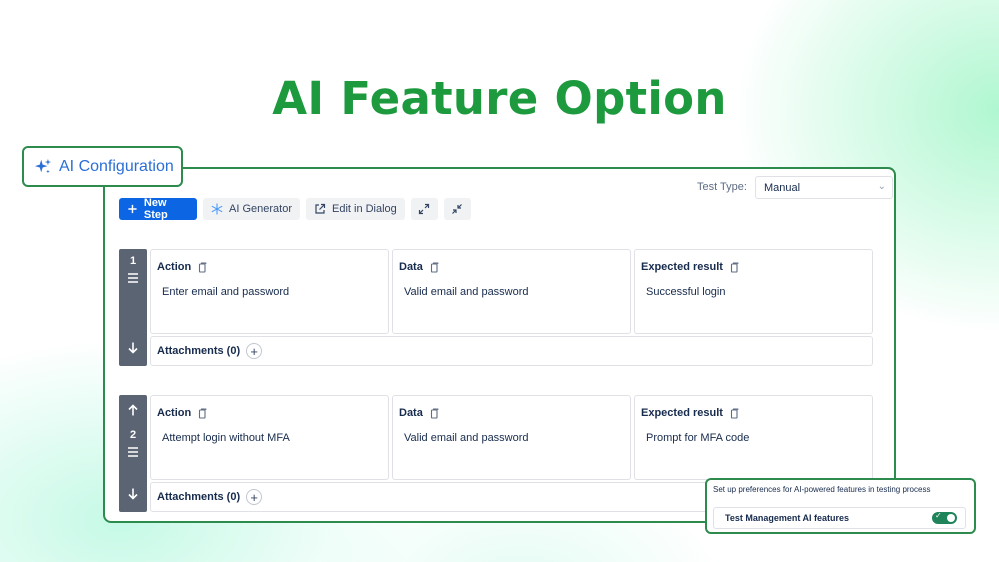 The height and width of the screenshot is (562, 999). I want to click on action-value: Attempt login without MFA, so click(226, 438).